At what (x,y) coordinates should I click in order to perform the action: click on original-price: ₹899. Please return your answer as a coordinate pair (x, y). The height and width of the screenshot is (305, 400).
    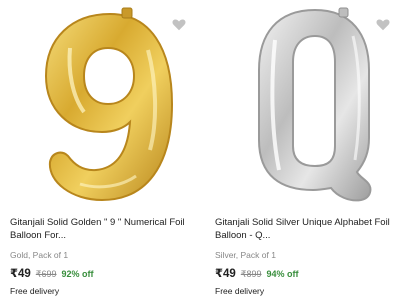
    Looking at the image, I should click on (251, 274).